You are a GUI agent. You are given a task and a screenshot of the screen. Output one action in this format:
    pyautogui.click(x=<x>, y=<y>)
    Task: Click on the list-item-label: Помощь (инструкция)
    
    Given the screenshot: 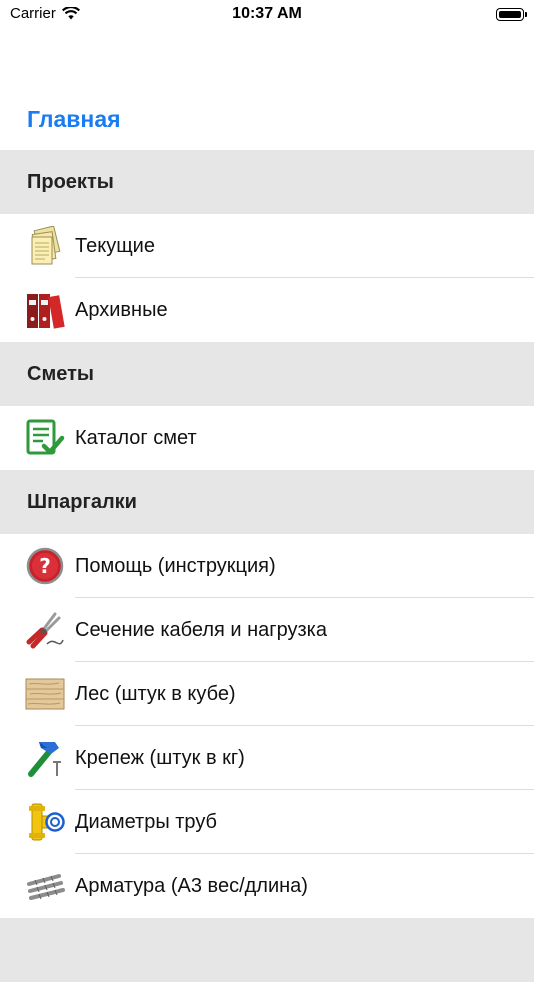 What is the action you would take?
    pyautogui.click(x=175, y=565)
    